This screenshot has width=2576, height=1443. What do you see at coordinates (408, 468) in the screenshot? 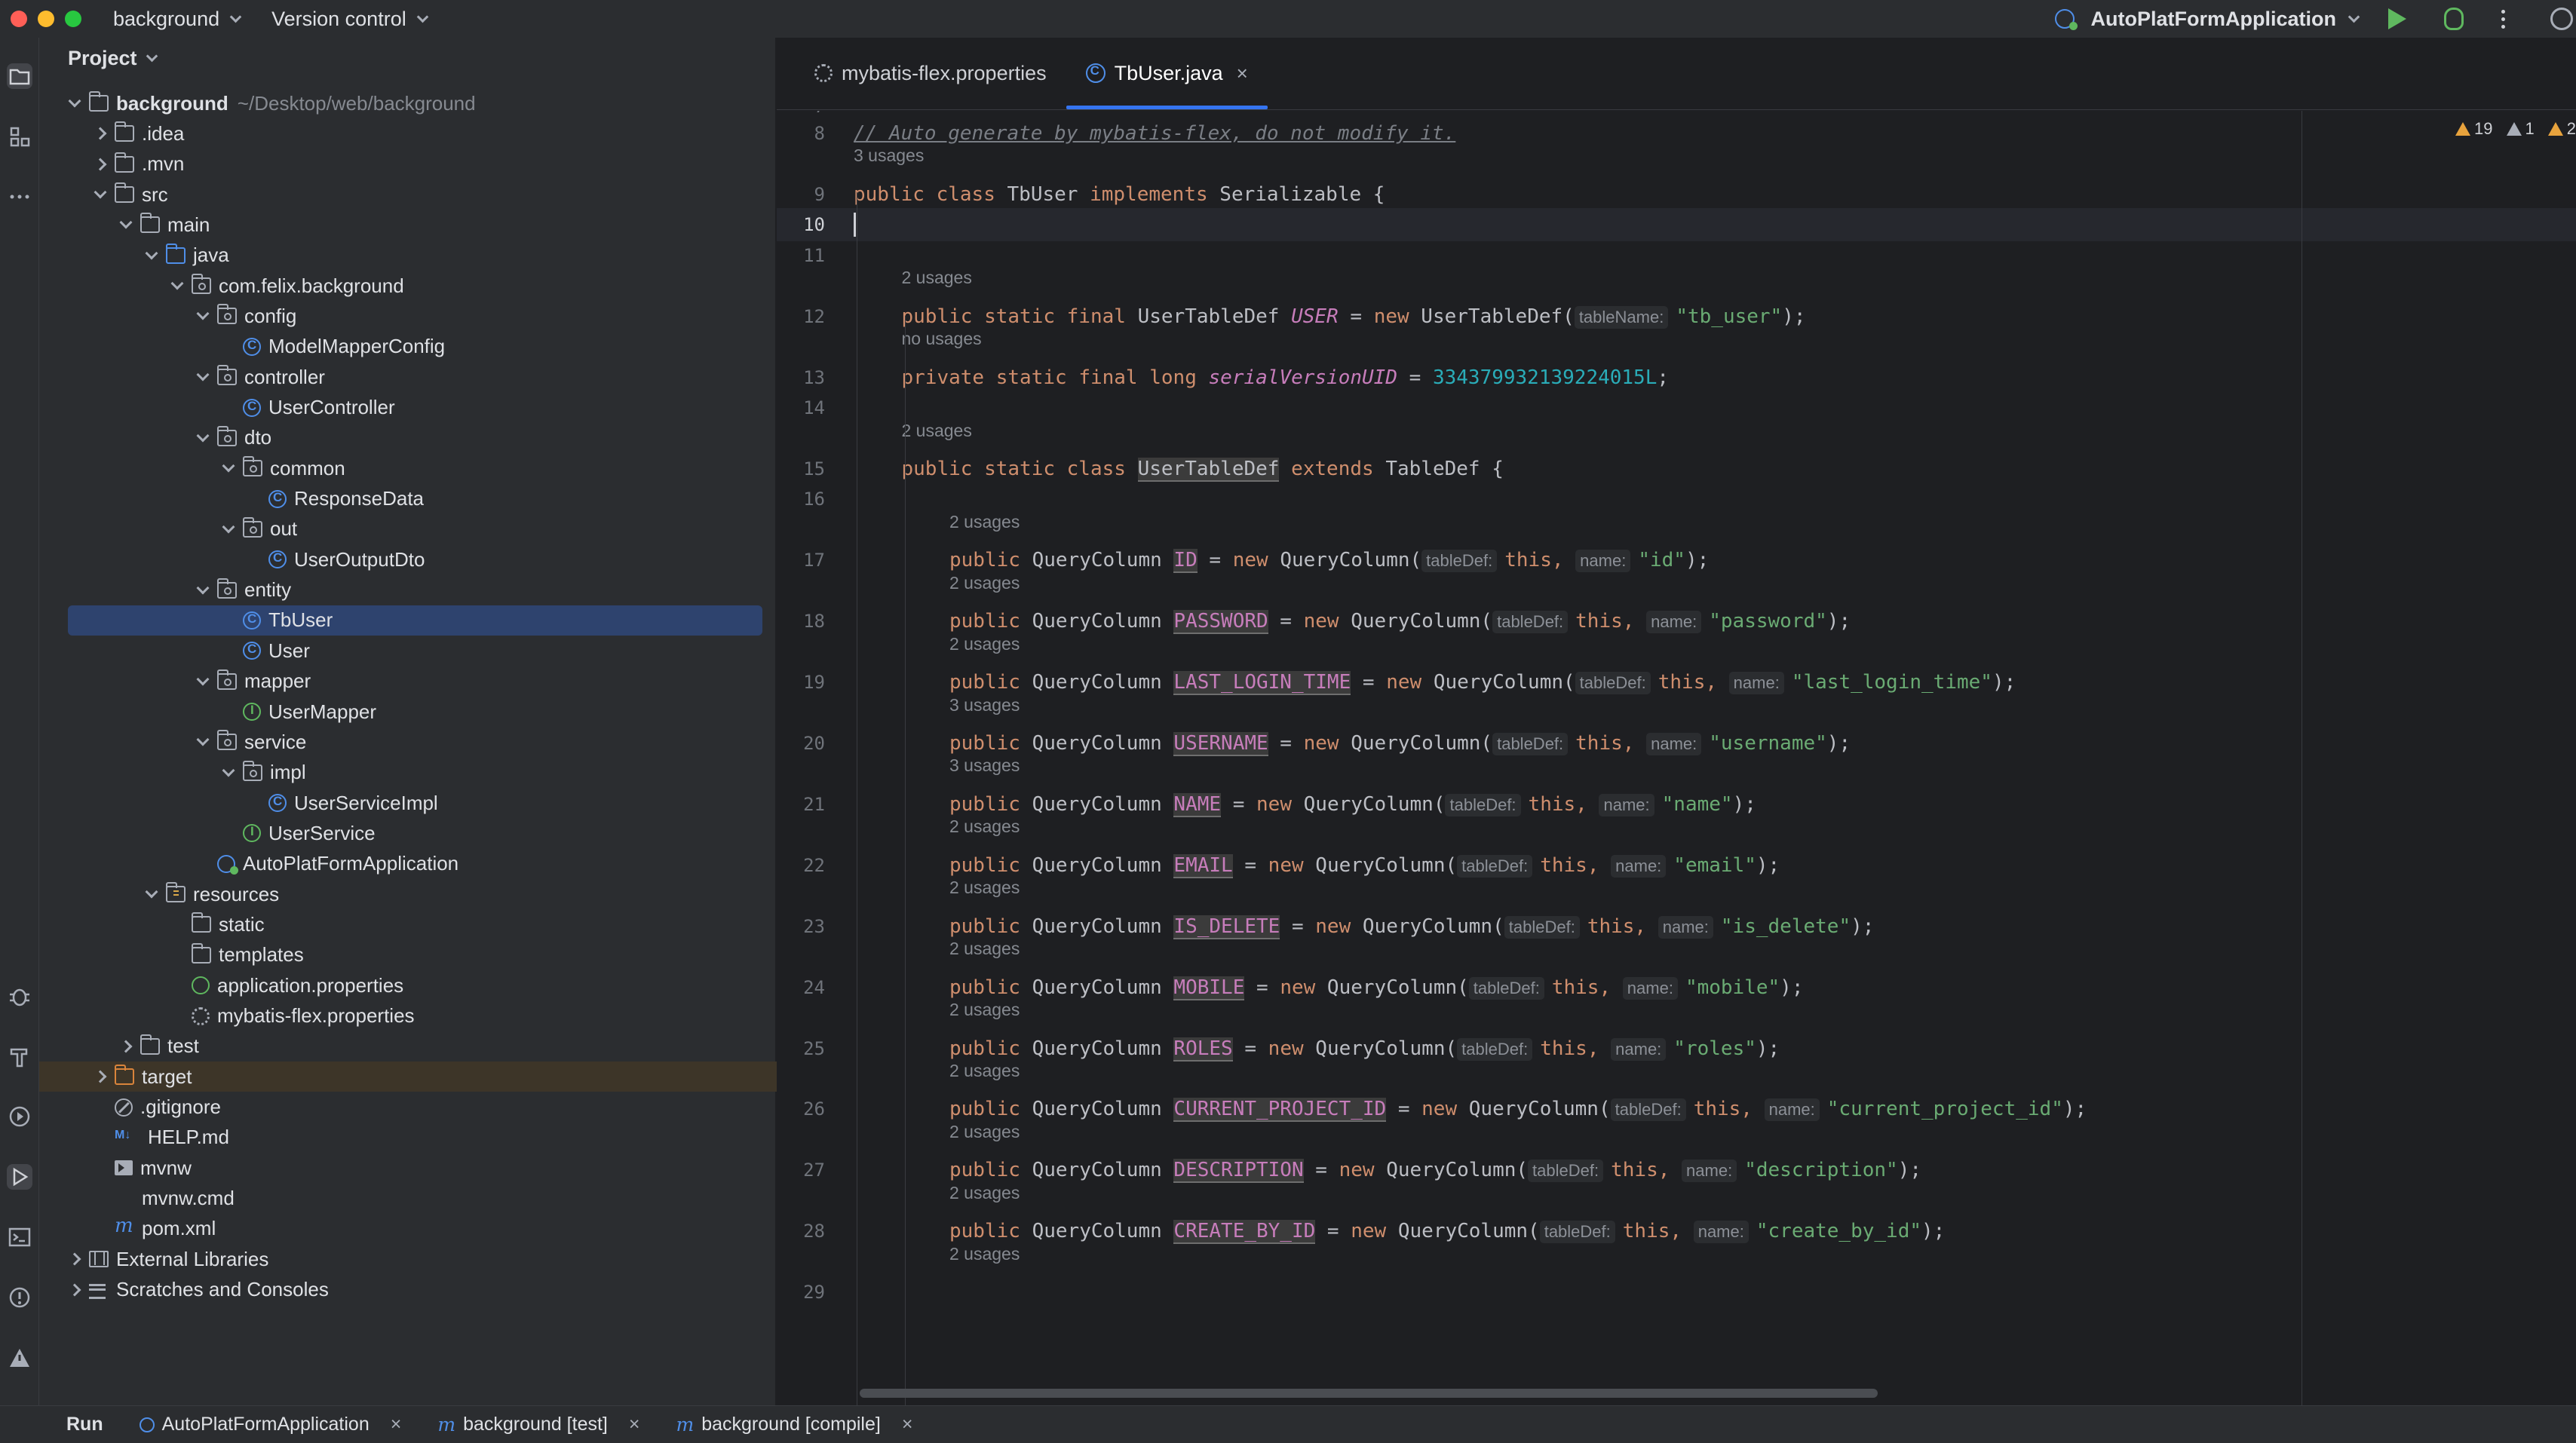
I see `tree-node-common: common` at bounding box center [408, 468].